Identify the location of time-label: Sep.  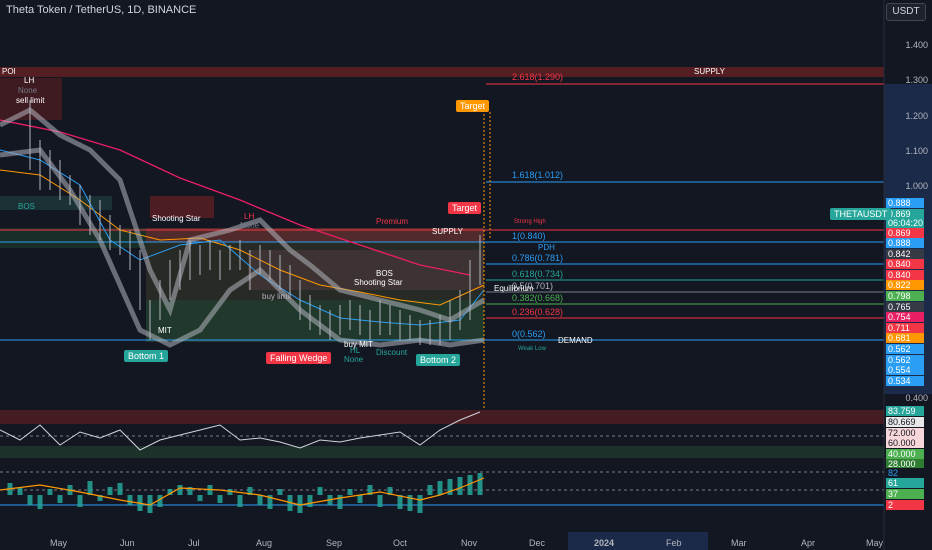
(334, 543).